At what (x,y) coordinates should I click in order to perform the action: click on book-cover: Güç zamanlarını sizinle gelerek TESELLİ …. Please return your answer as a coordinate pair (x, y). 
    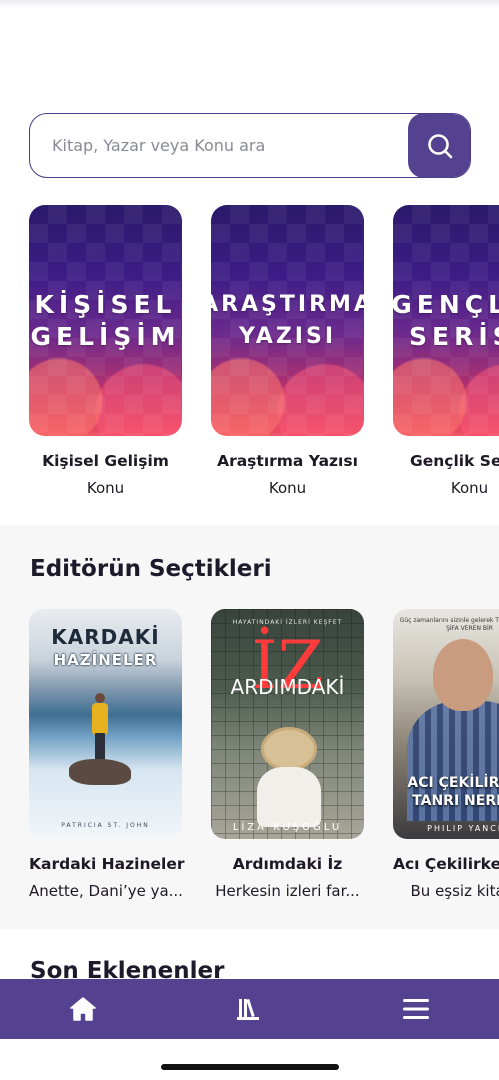
    Looking at the image, I should click on (446, 724).